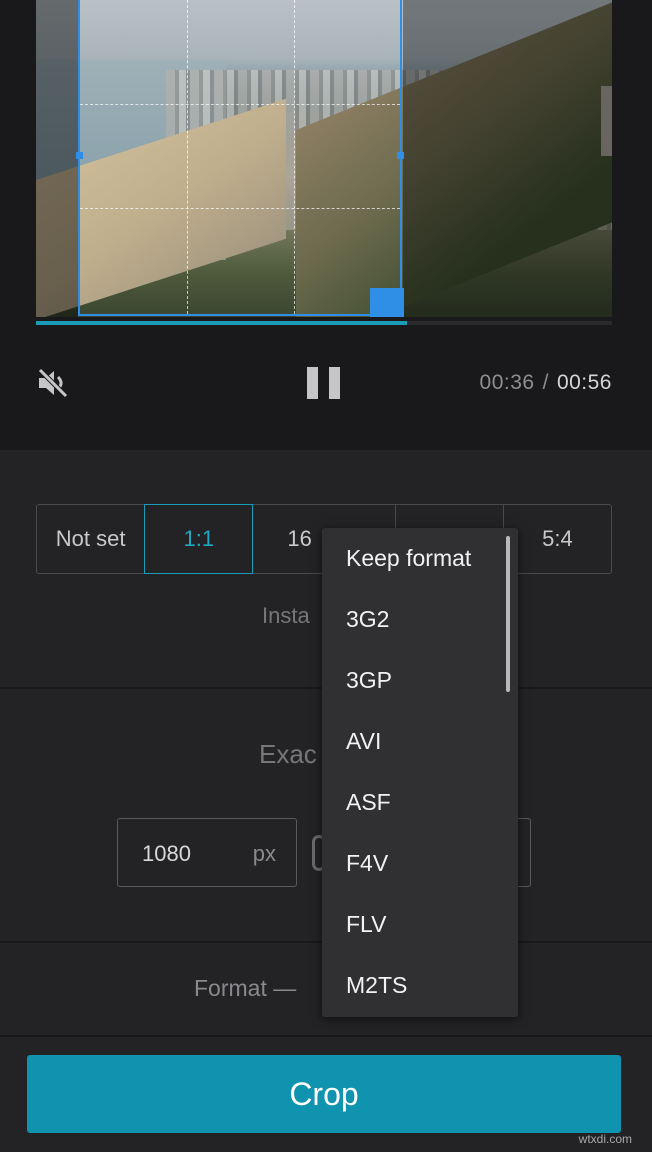  I want to click on divider, so click(326, 1036).